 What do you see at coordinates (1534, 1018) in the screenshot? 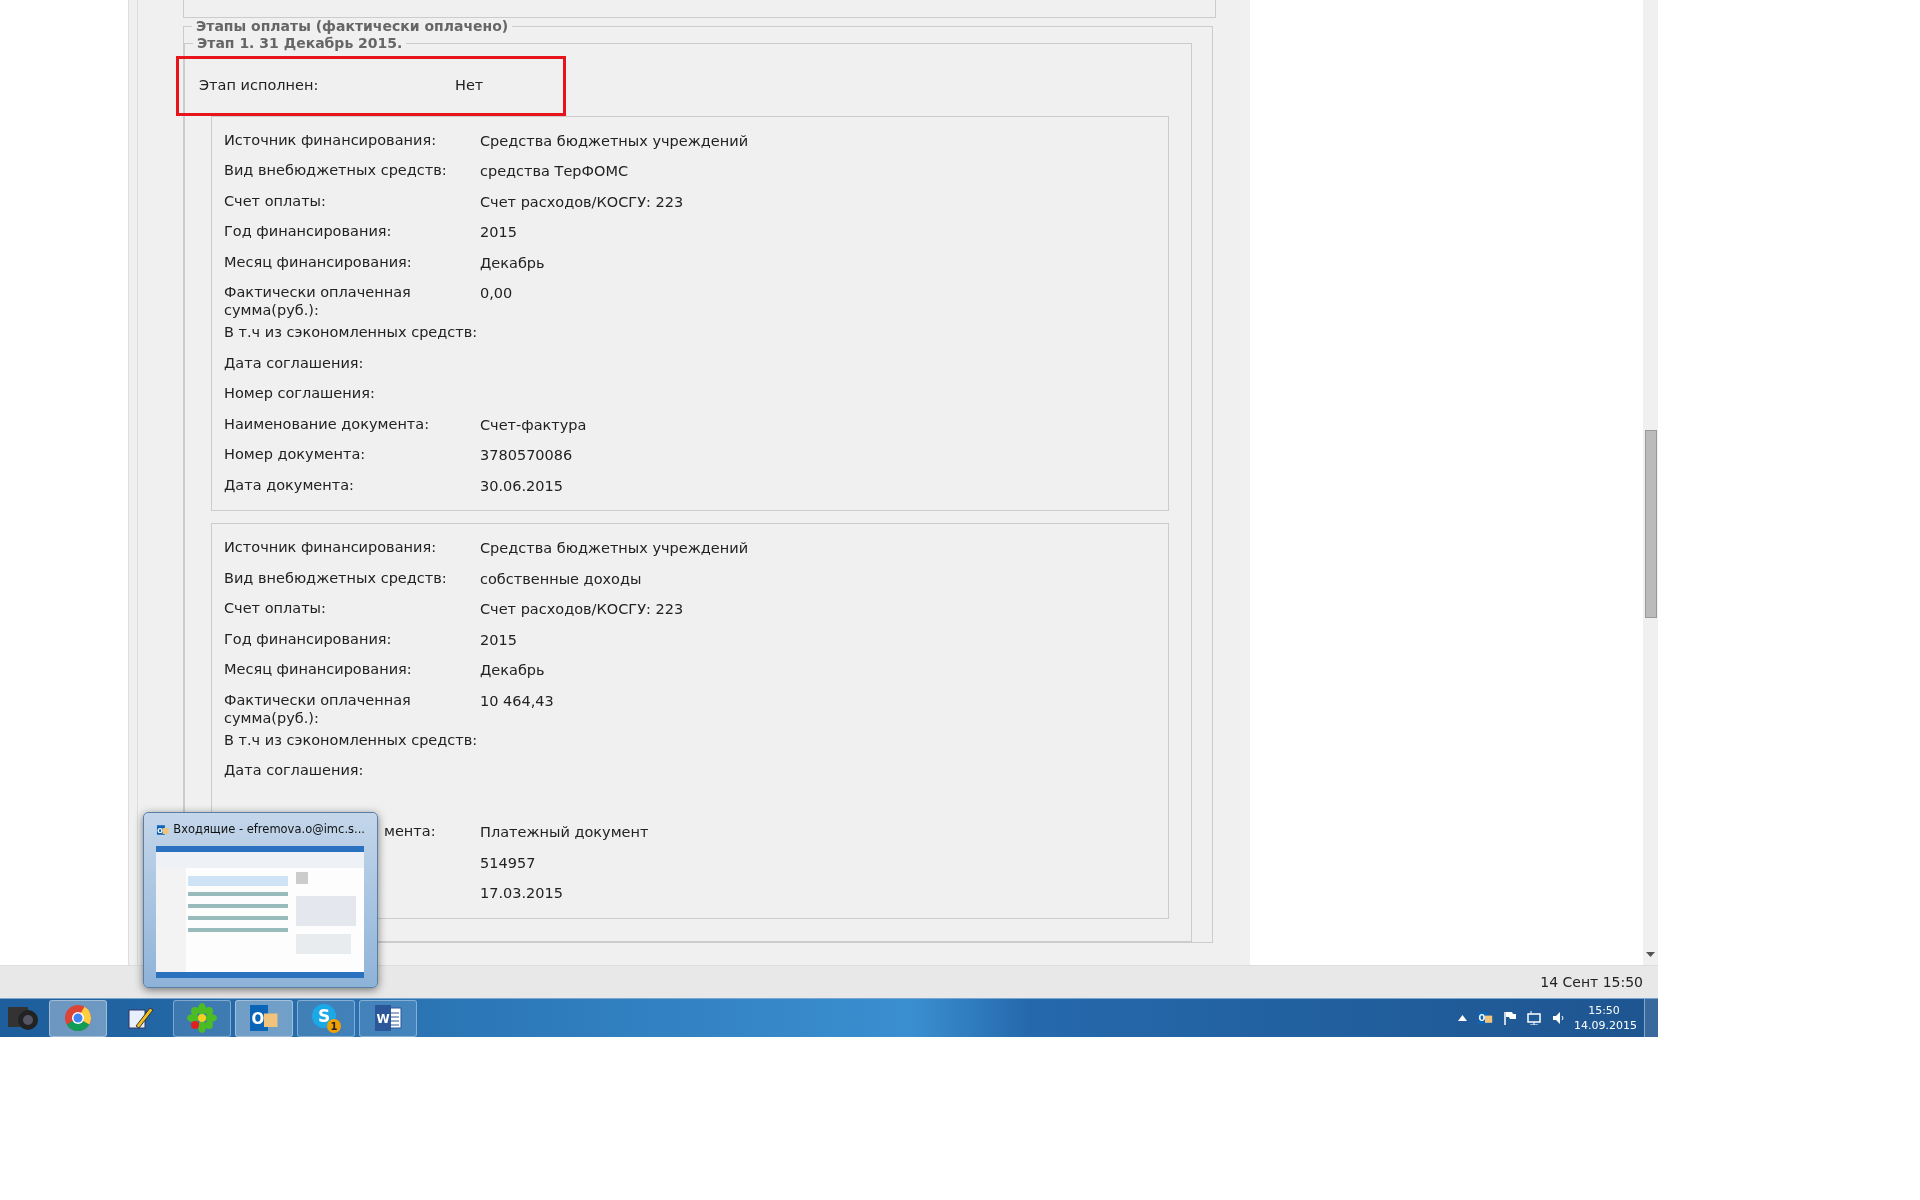
I see `network-icon` at bounding box center [1534, 1018].